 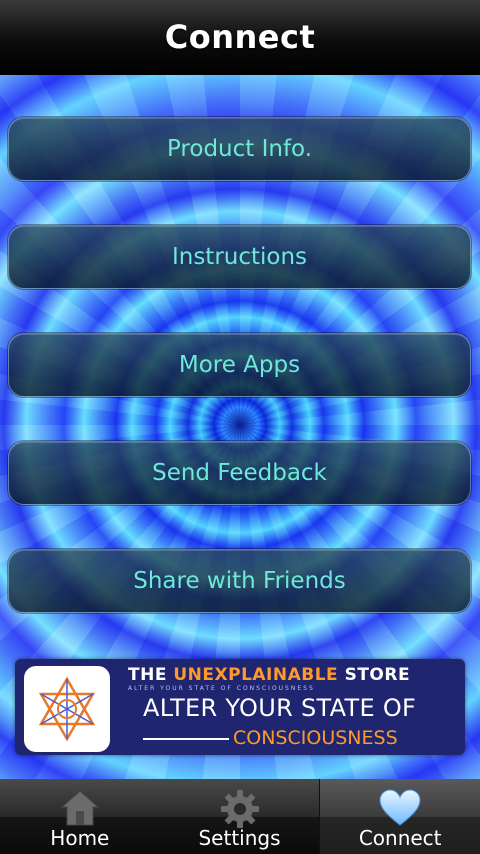 I want to click on title-bar: Connect, so click(x=240, y=37).